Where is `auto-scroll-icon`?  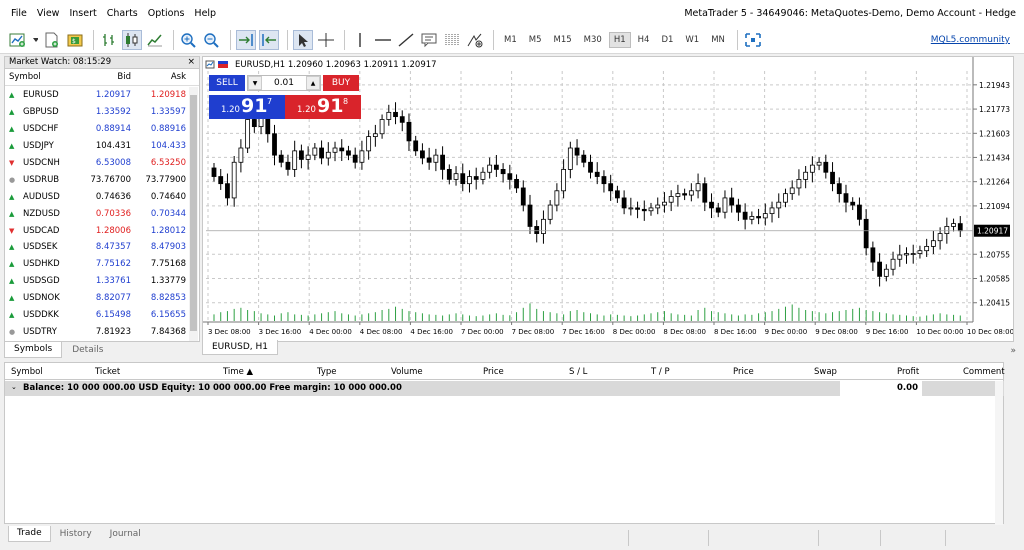
auto-scroll-icon is located at coordinates (269, 39).